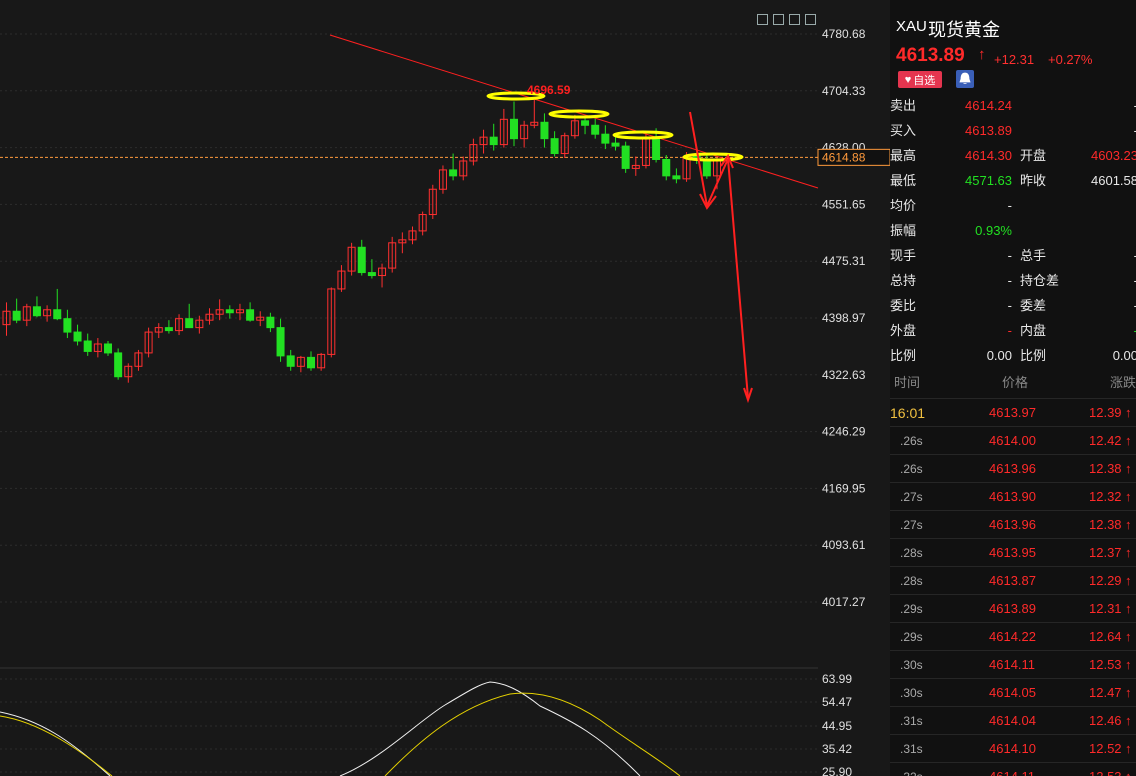 This screenshot has height=776, width=1136. What do you see at coordinates (903, 355) in the screenshot?
I see `quote-label: 比例` at bounding box center [903, 355].